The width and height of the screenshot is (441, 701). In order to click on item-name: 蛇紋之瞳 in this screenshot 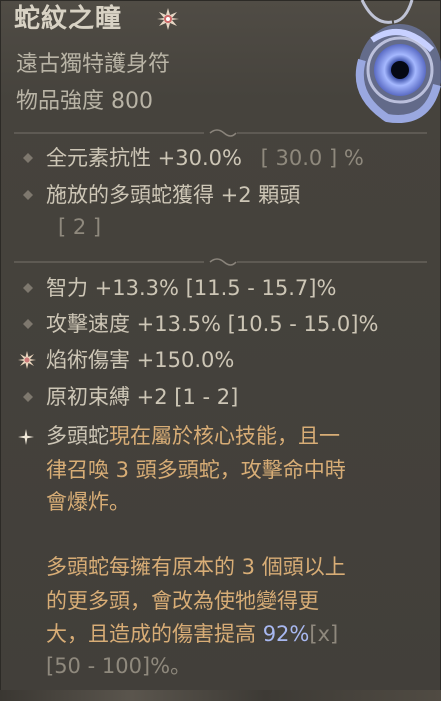, I will do `click(68, 19)`.